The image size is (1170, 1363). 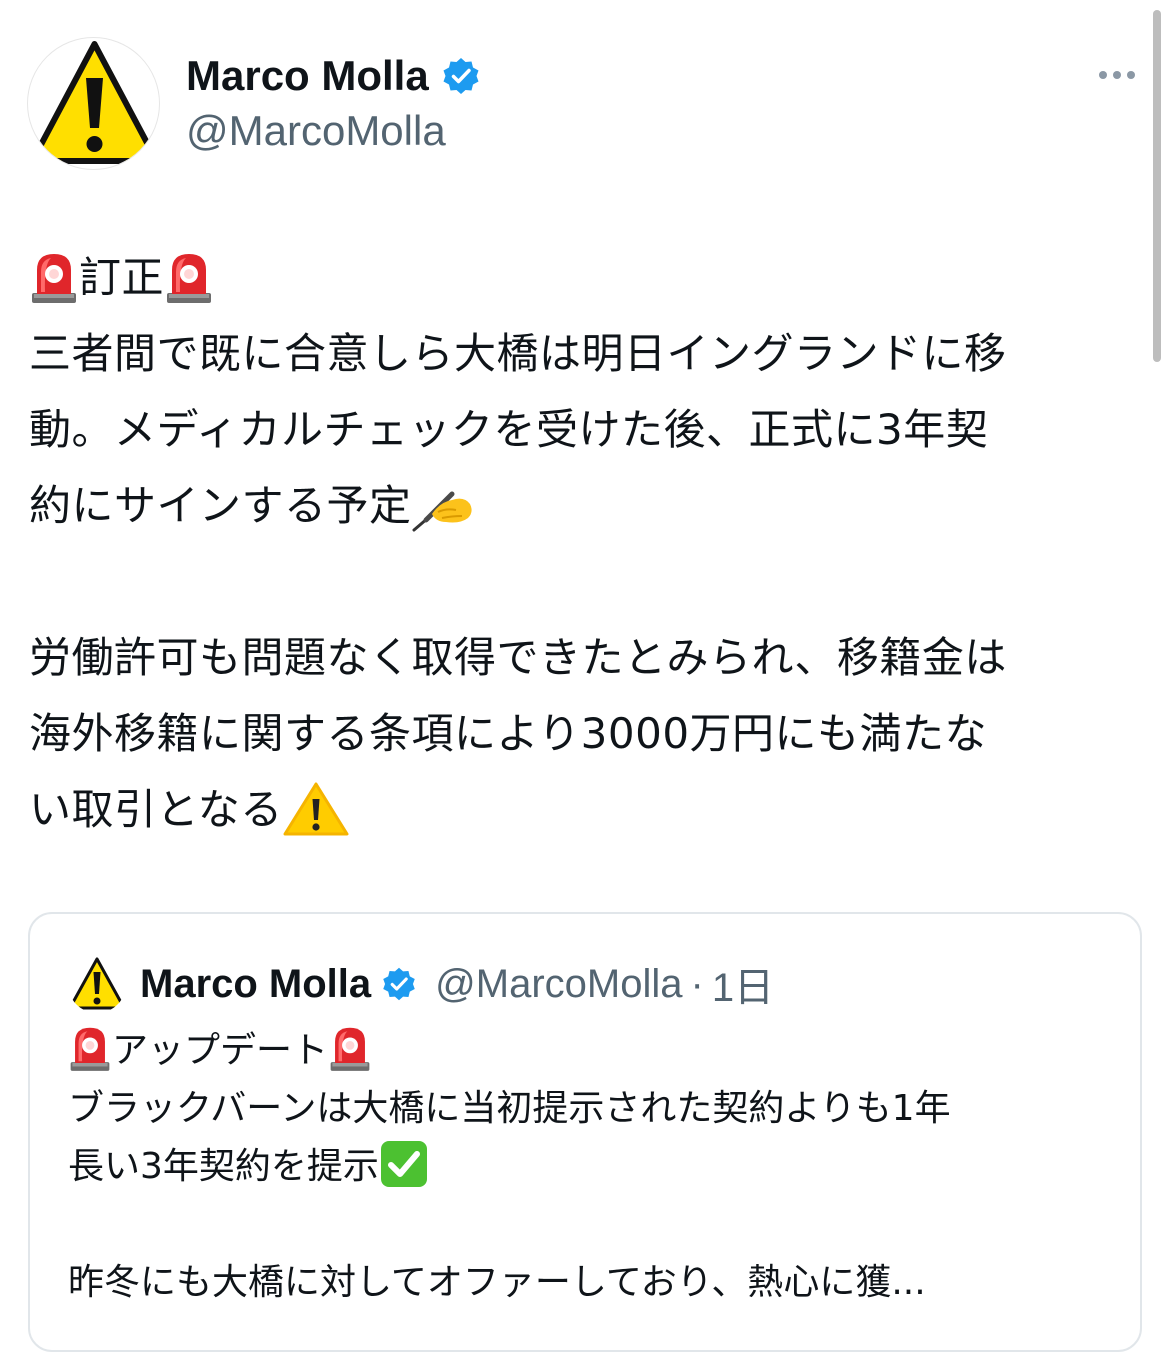 I want to click on tweet-line-4-text: 約にサインする予定, so click(x=220, y=505).